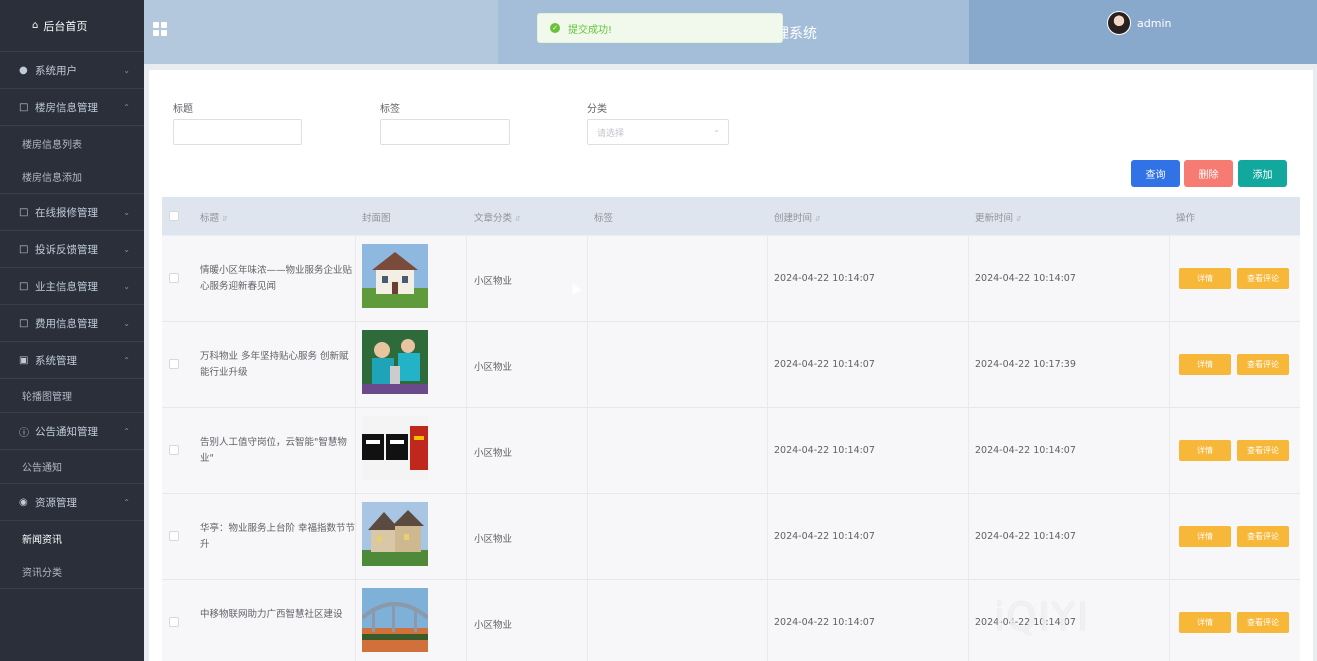  I want to click on sidebar-group-system: ▣ 系统管理 ⌃, so click(72, 360).